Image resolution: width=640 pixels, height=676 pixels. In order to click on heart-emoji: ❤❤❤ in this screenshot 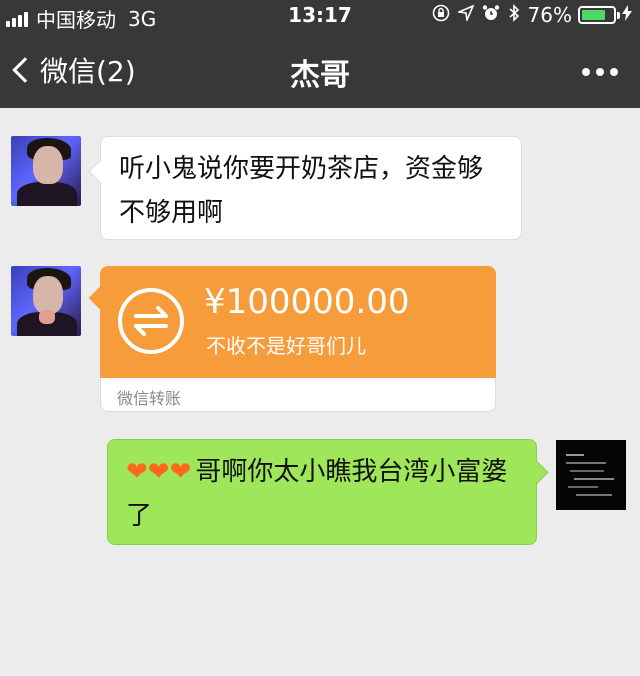, I will do `click(159, 472)`.